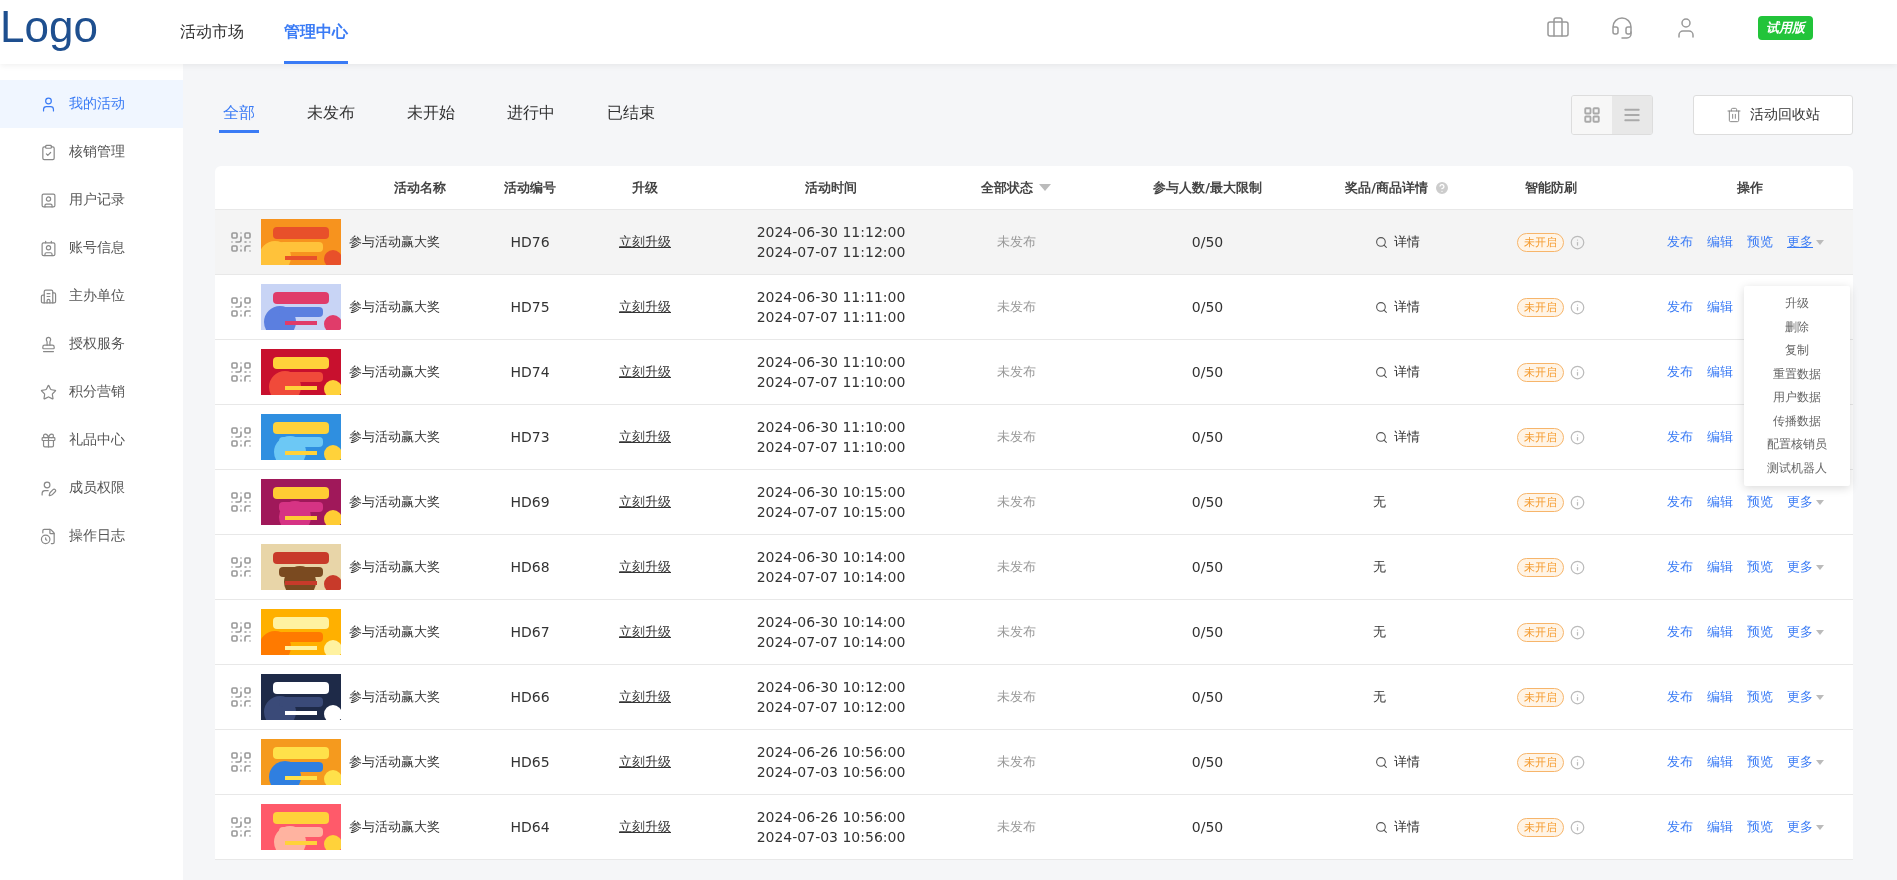 The width and height of the screenshot is (1897, 880). What do you see at coordinates (431, 115) in the screenshot?
I see `filter-tab: 未开始` at bounding box center [431, 115].